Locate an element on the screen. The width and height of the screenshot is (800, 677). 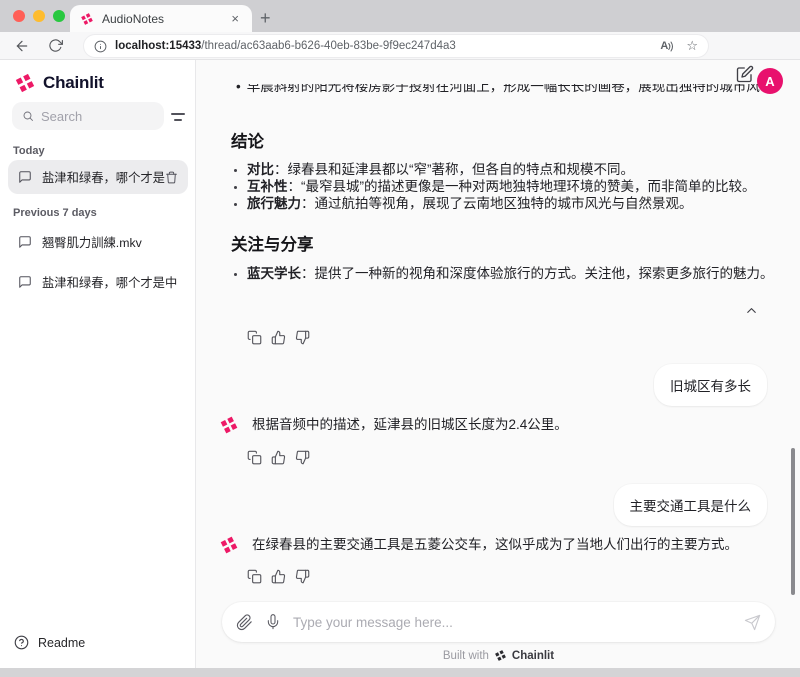
section-label-today: Today is located at coordinates (29, 151).